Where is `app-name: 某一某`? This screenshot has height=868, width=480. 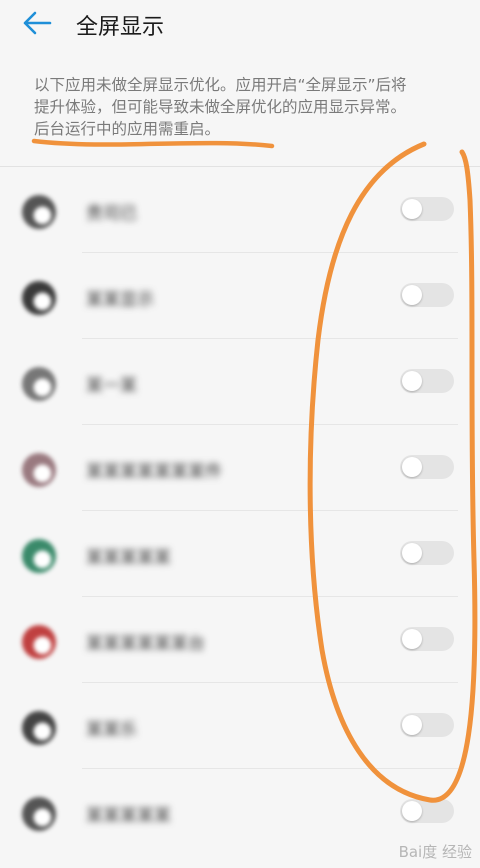
app-name: 某一某 is located at coordinates (111, 386).